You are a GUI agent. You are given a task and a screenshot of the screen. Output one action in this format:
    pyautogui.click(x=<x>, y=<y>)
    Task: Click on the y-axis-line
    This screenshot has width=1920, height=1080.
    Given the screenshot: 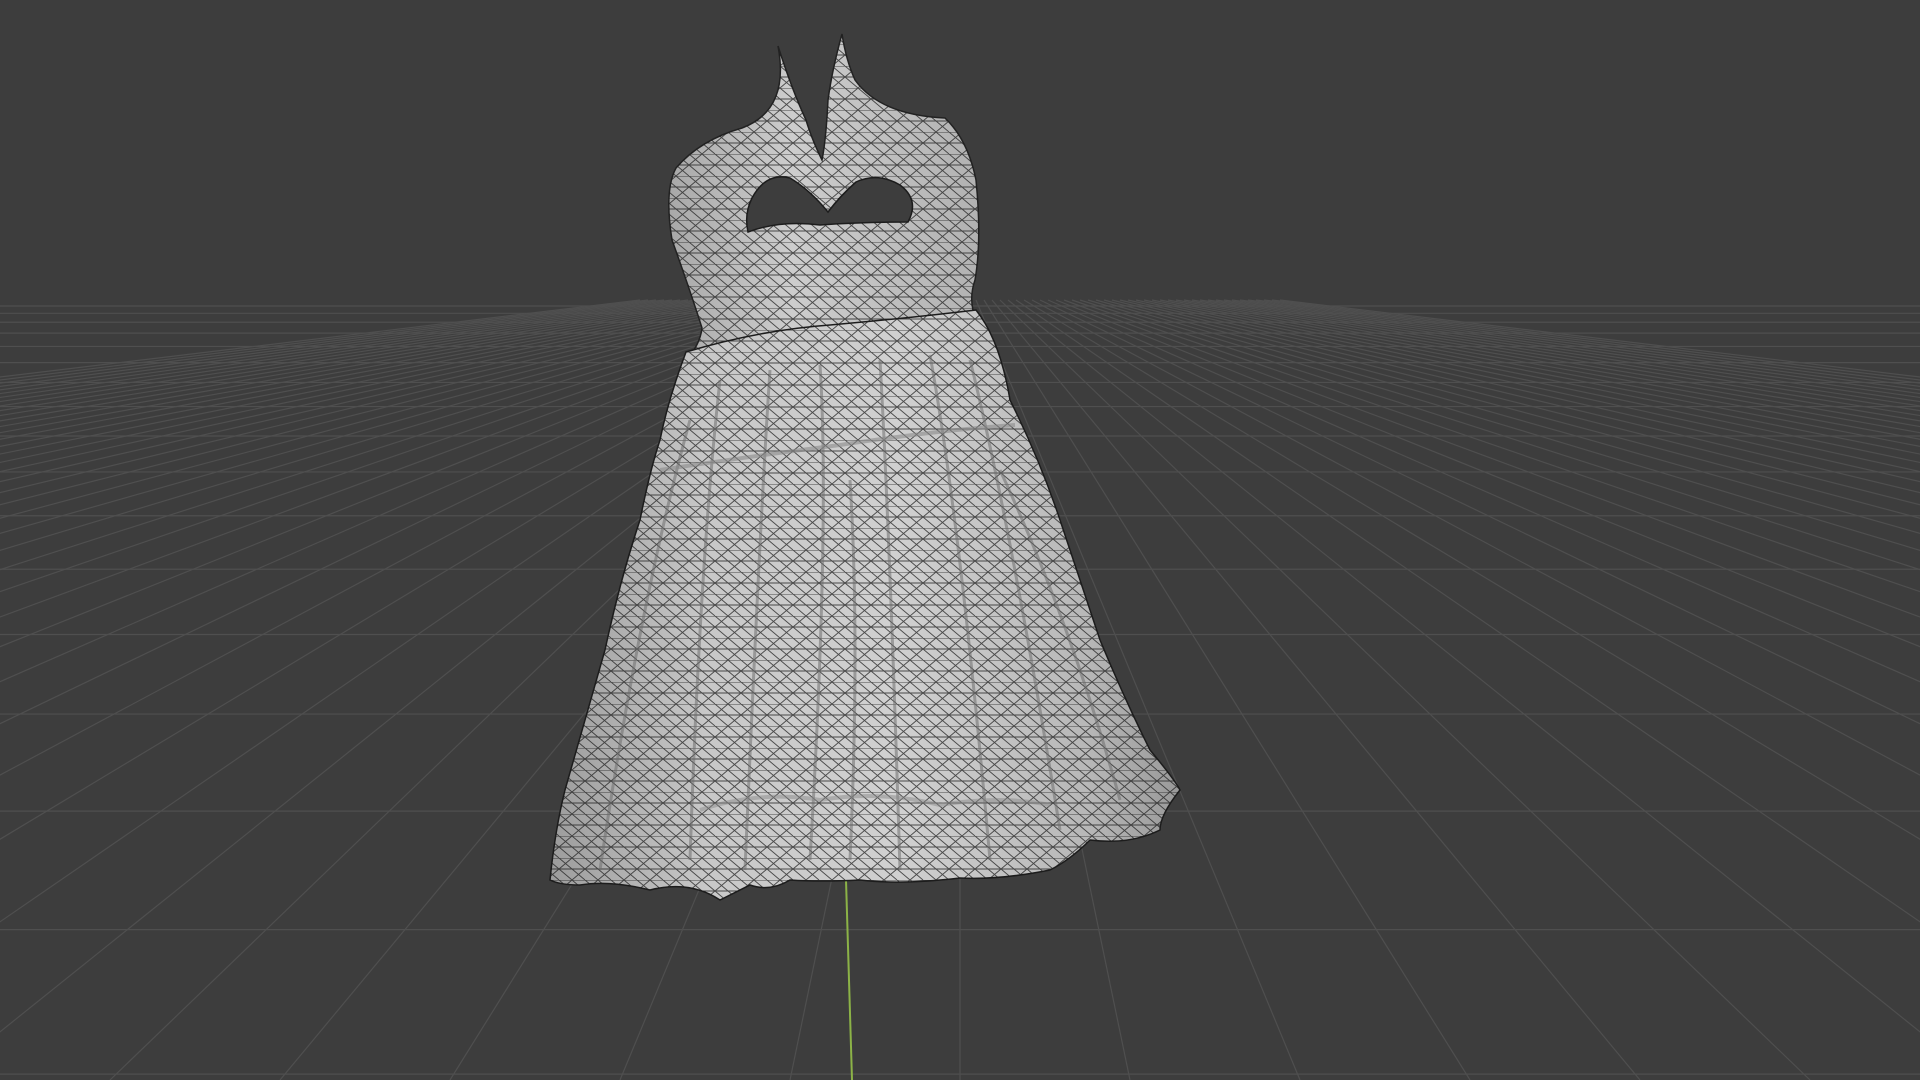 What is the action you would take?
    pyautogui.click(x=849, y=979)
    